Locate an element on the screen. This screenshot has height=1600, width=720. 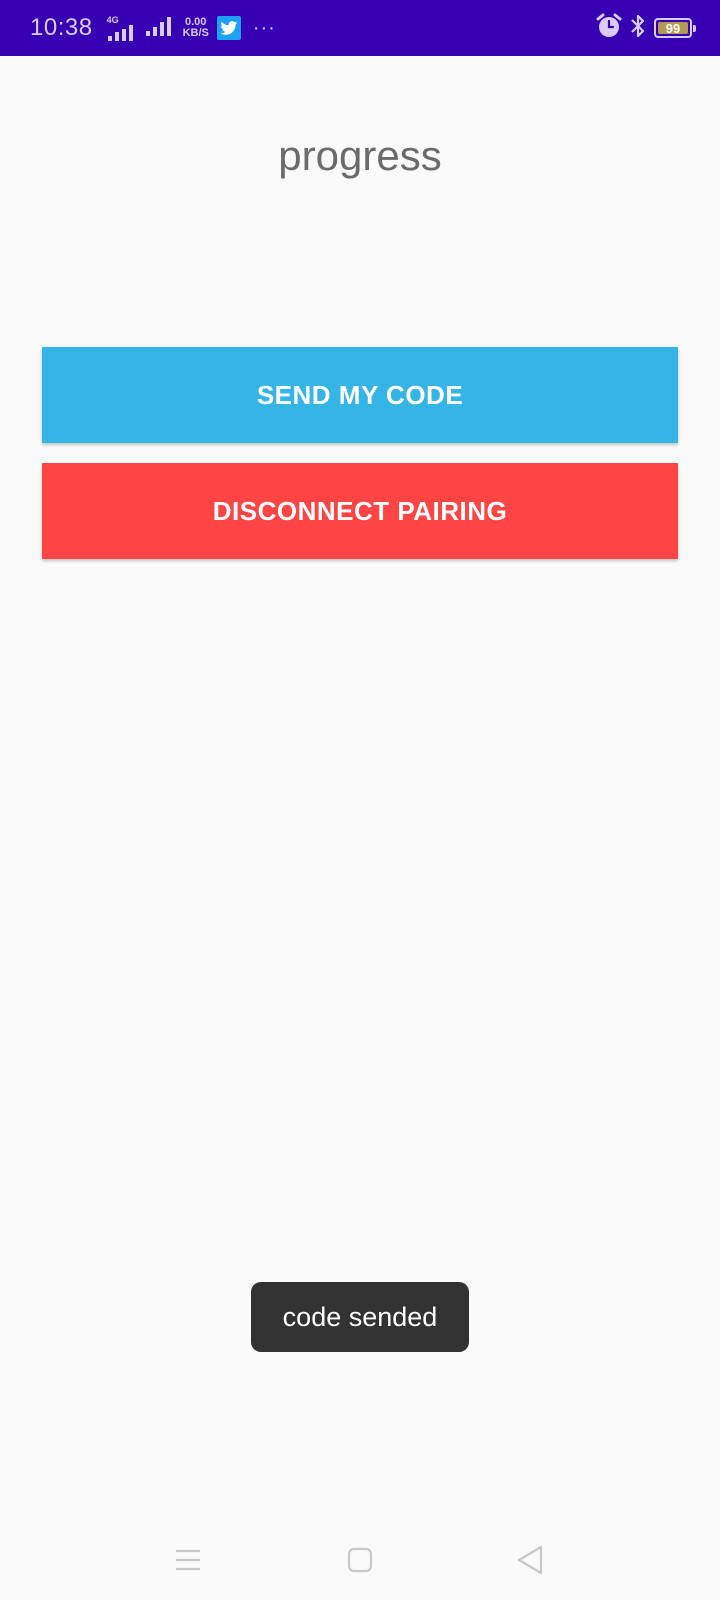
toast-text: code sended is located at coordinates (360, 1316).